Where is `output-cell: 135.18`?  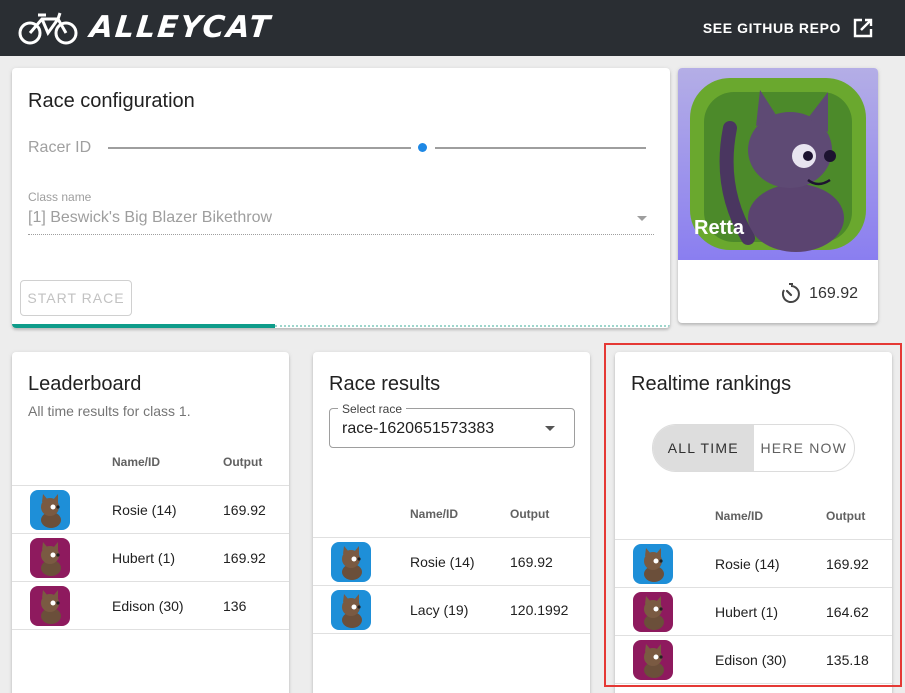
output-cell: 135.18 is located at coordinates (847, 660).